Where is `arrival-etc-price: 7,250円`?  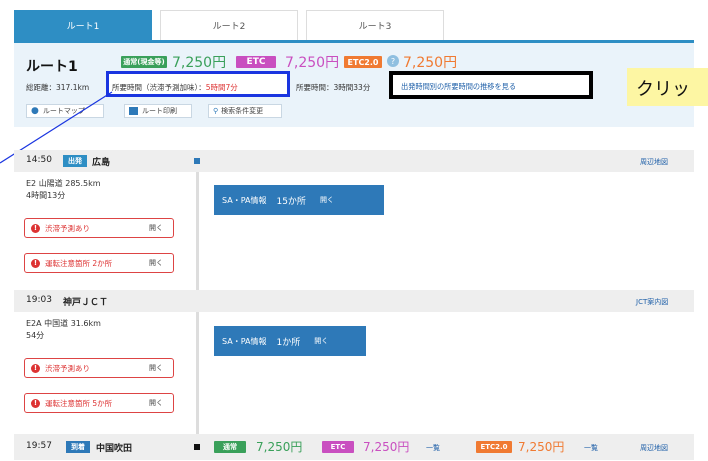
arrival-etc-price: 7,250円 is located at coordinates (386, 447).